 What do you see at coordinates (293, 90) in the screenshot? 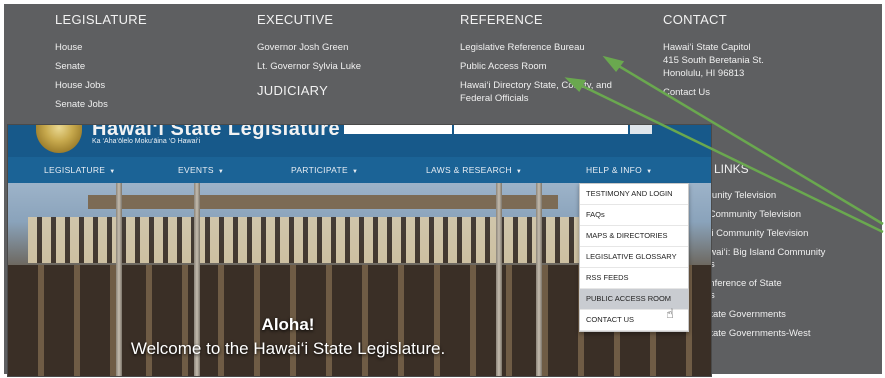
I see `footer-judiciary-heading: JUDICIARY` at bounding box center [293, 90].